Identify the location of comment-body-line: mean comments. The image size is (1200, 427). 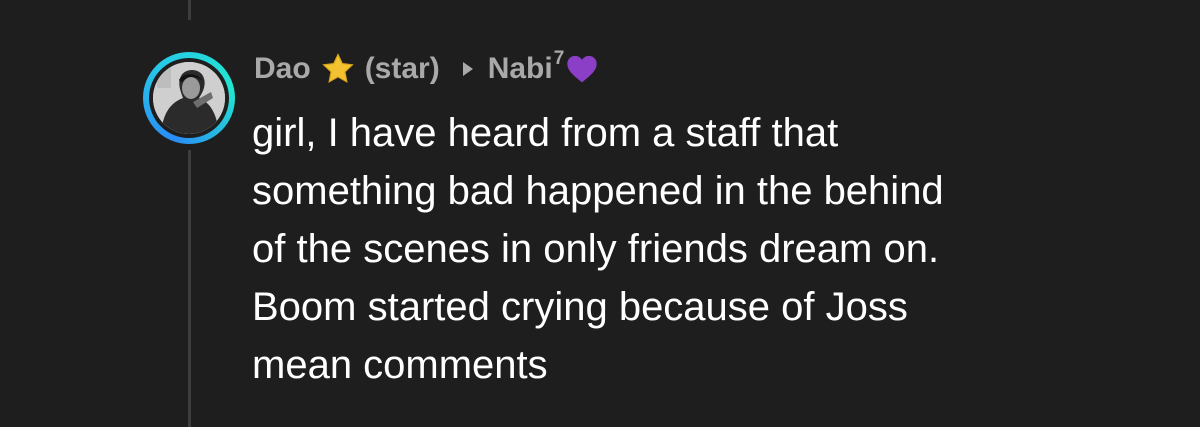
(400, 365).